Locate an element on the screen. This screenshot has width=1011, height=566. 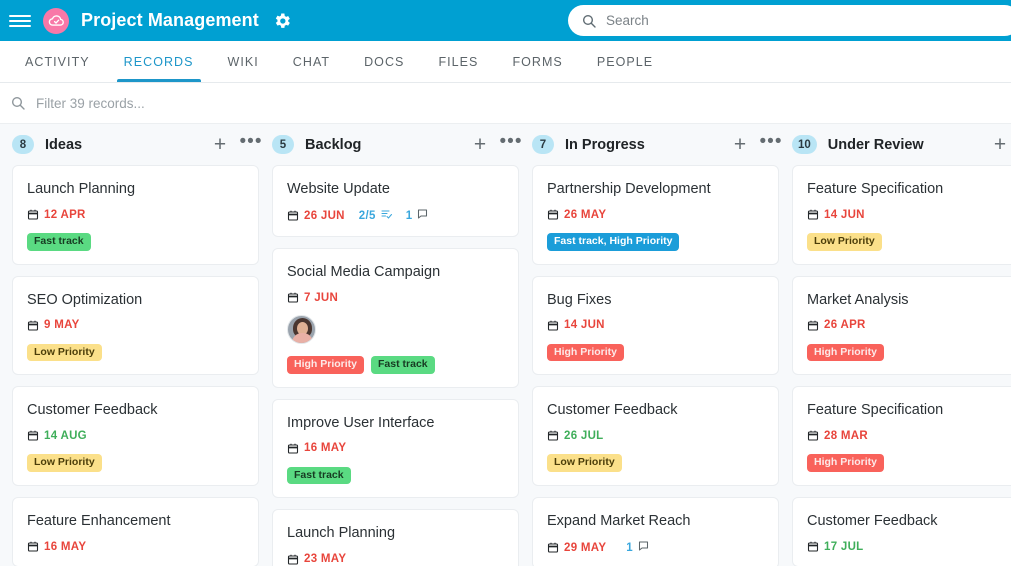
column-header: 10 Under Review + ••• is located at coordinates (899, 144).